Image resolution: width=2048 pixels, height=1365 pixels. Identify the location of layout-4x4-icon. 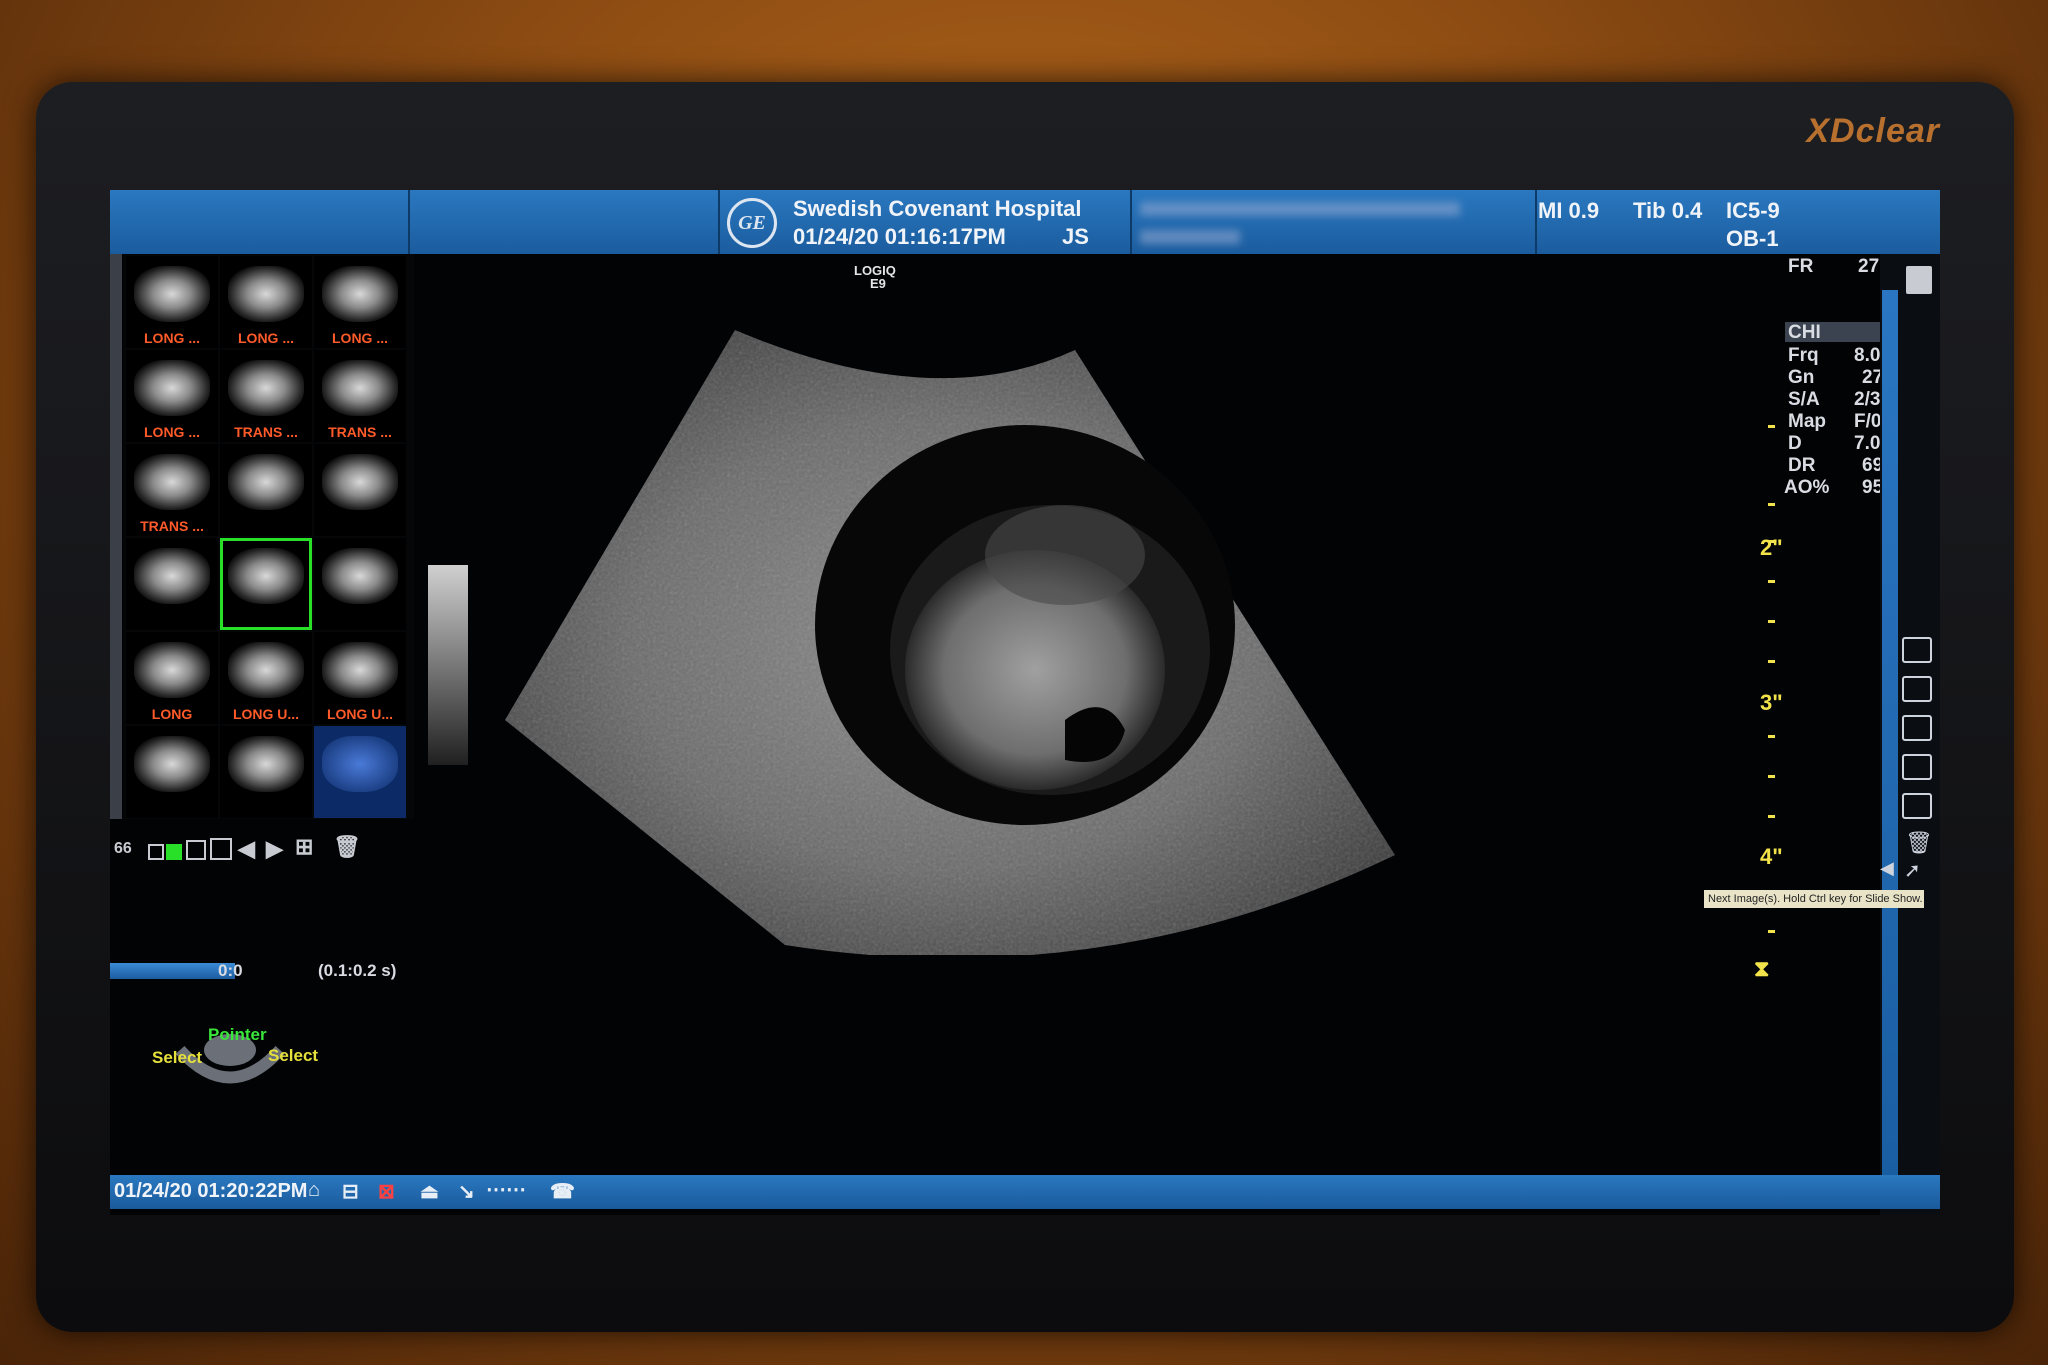
(221, 849).